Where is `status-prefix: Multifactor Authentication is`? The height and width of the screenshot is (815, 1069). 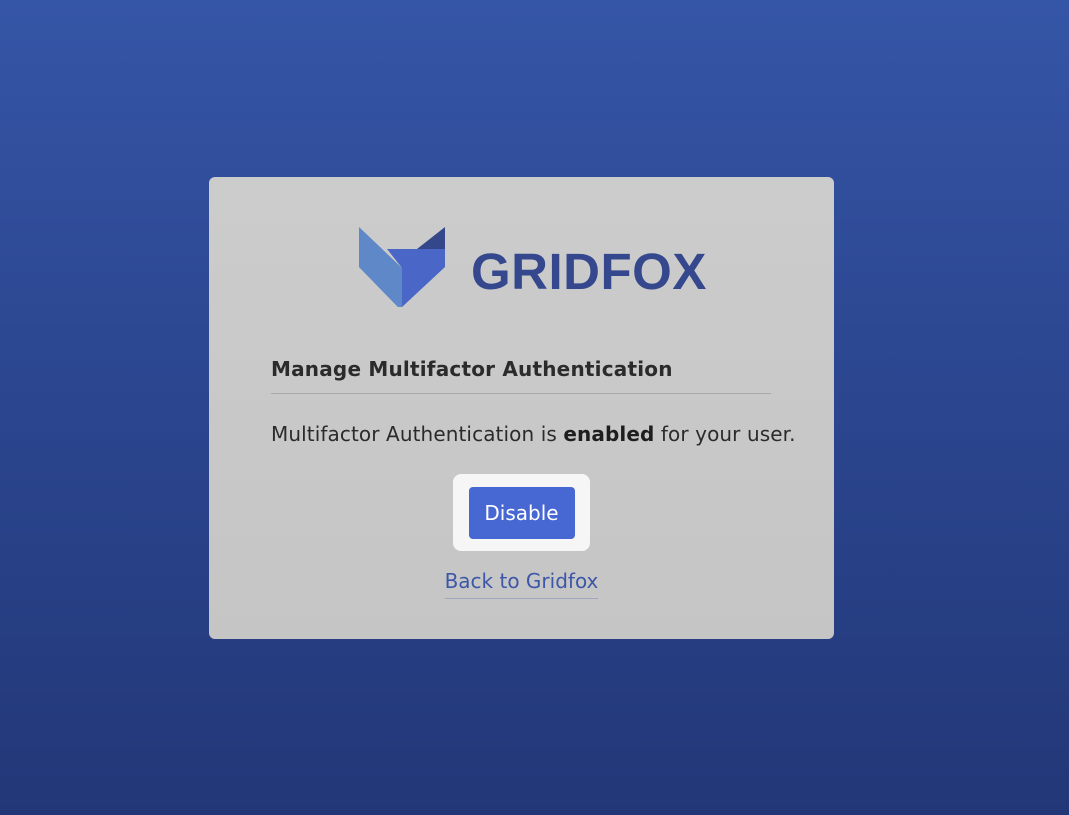
status-prefix: Multifactor Authentication is is located at coordinates (417, 434).